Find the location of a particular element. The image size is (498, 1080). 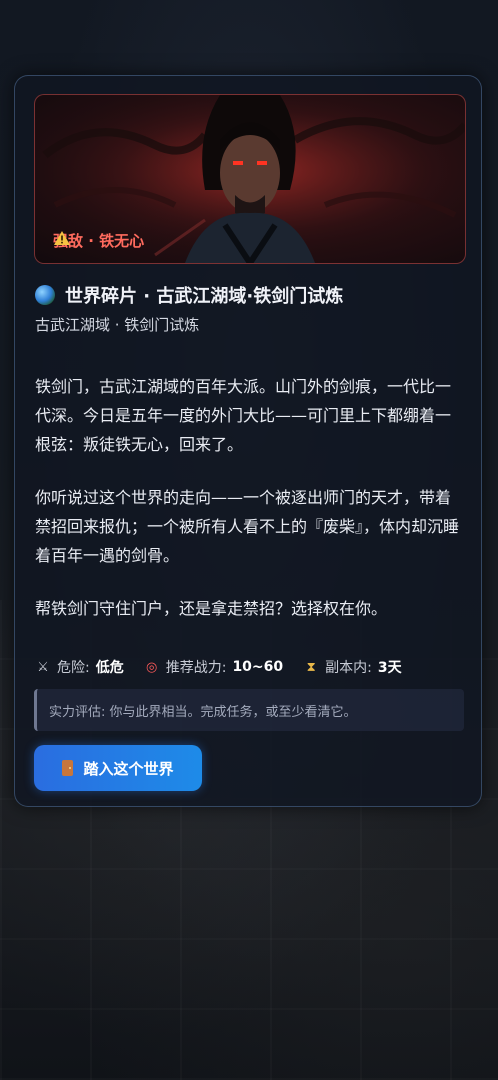

duration-value: 3天 is located at coordinates (389, 668).